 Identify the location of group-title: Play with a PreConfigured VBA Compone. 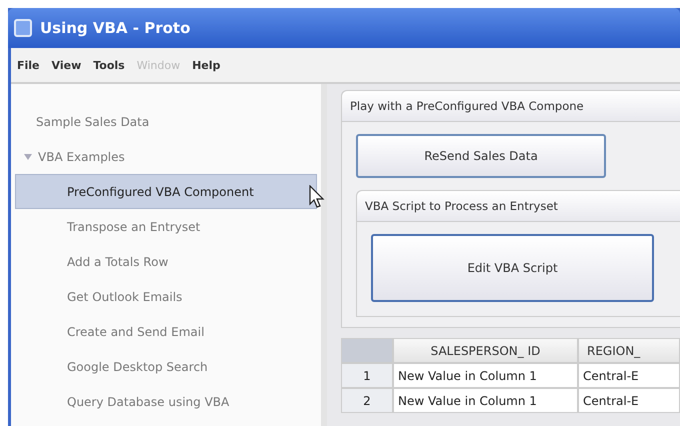
(511, 106).